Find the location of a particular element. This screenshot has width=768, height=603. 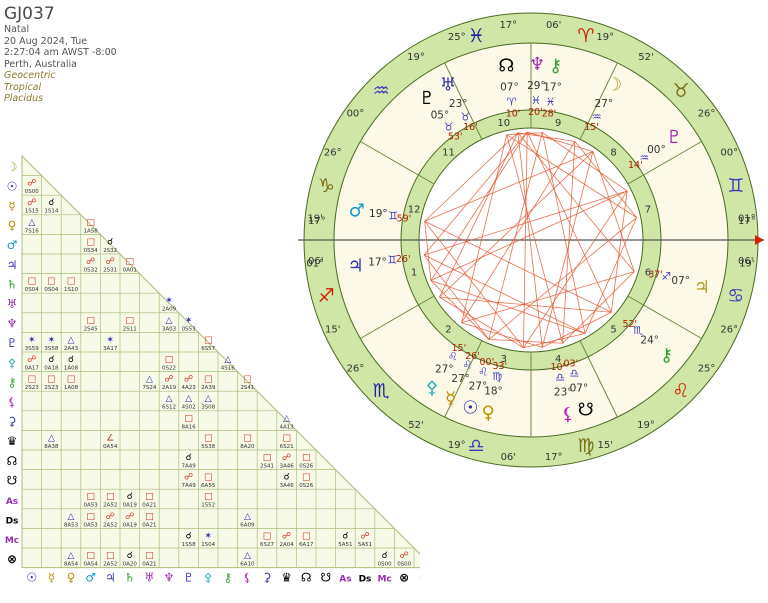

house-number: 5 is located at coordinates (613, 329).